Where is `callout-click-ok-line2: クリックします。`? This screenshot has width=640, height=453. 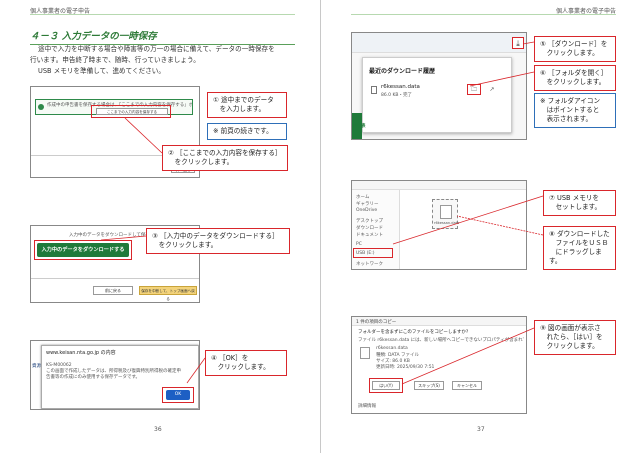
callout-click-ok-line2: クリックします。 is located at coordinates (240, 367).